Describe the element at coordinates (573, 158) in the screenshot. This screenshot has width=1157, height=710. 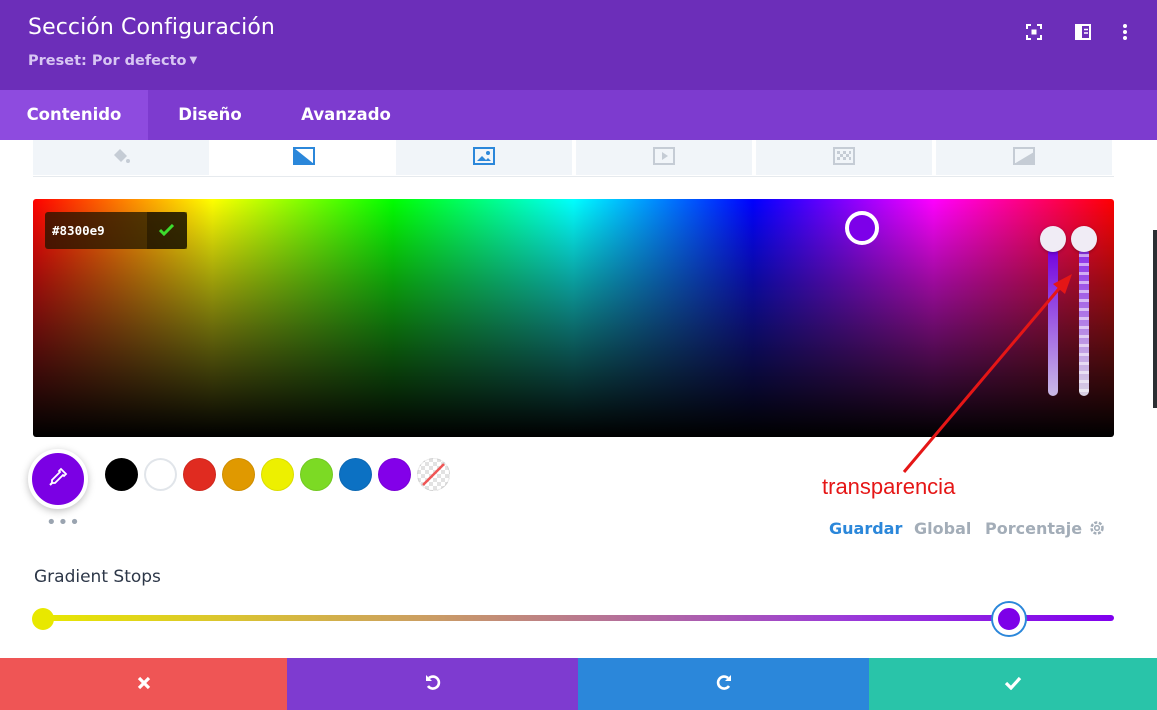
I see `background-type-tabs` at that location.